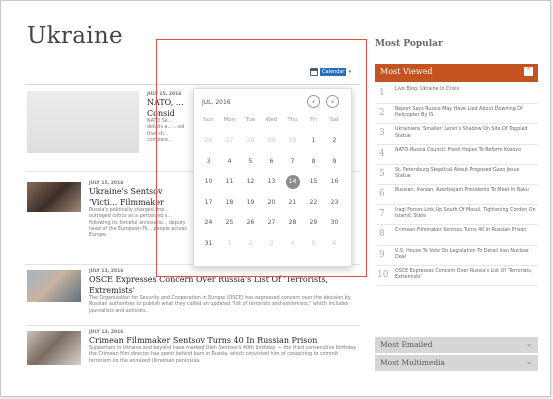  What do you see at coordinates (382, 193) in the screenshot?
I see `item-number: 6` at bounding box center [382, 193].